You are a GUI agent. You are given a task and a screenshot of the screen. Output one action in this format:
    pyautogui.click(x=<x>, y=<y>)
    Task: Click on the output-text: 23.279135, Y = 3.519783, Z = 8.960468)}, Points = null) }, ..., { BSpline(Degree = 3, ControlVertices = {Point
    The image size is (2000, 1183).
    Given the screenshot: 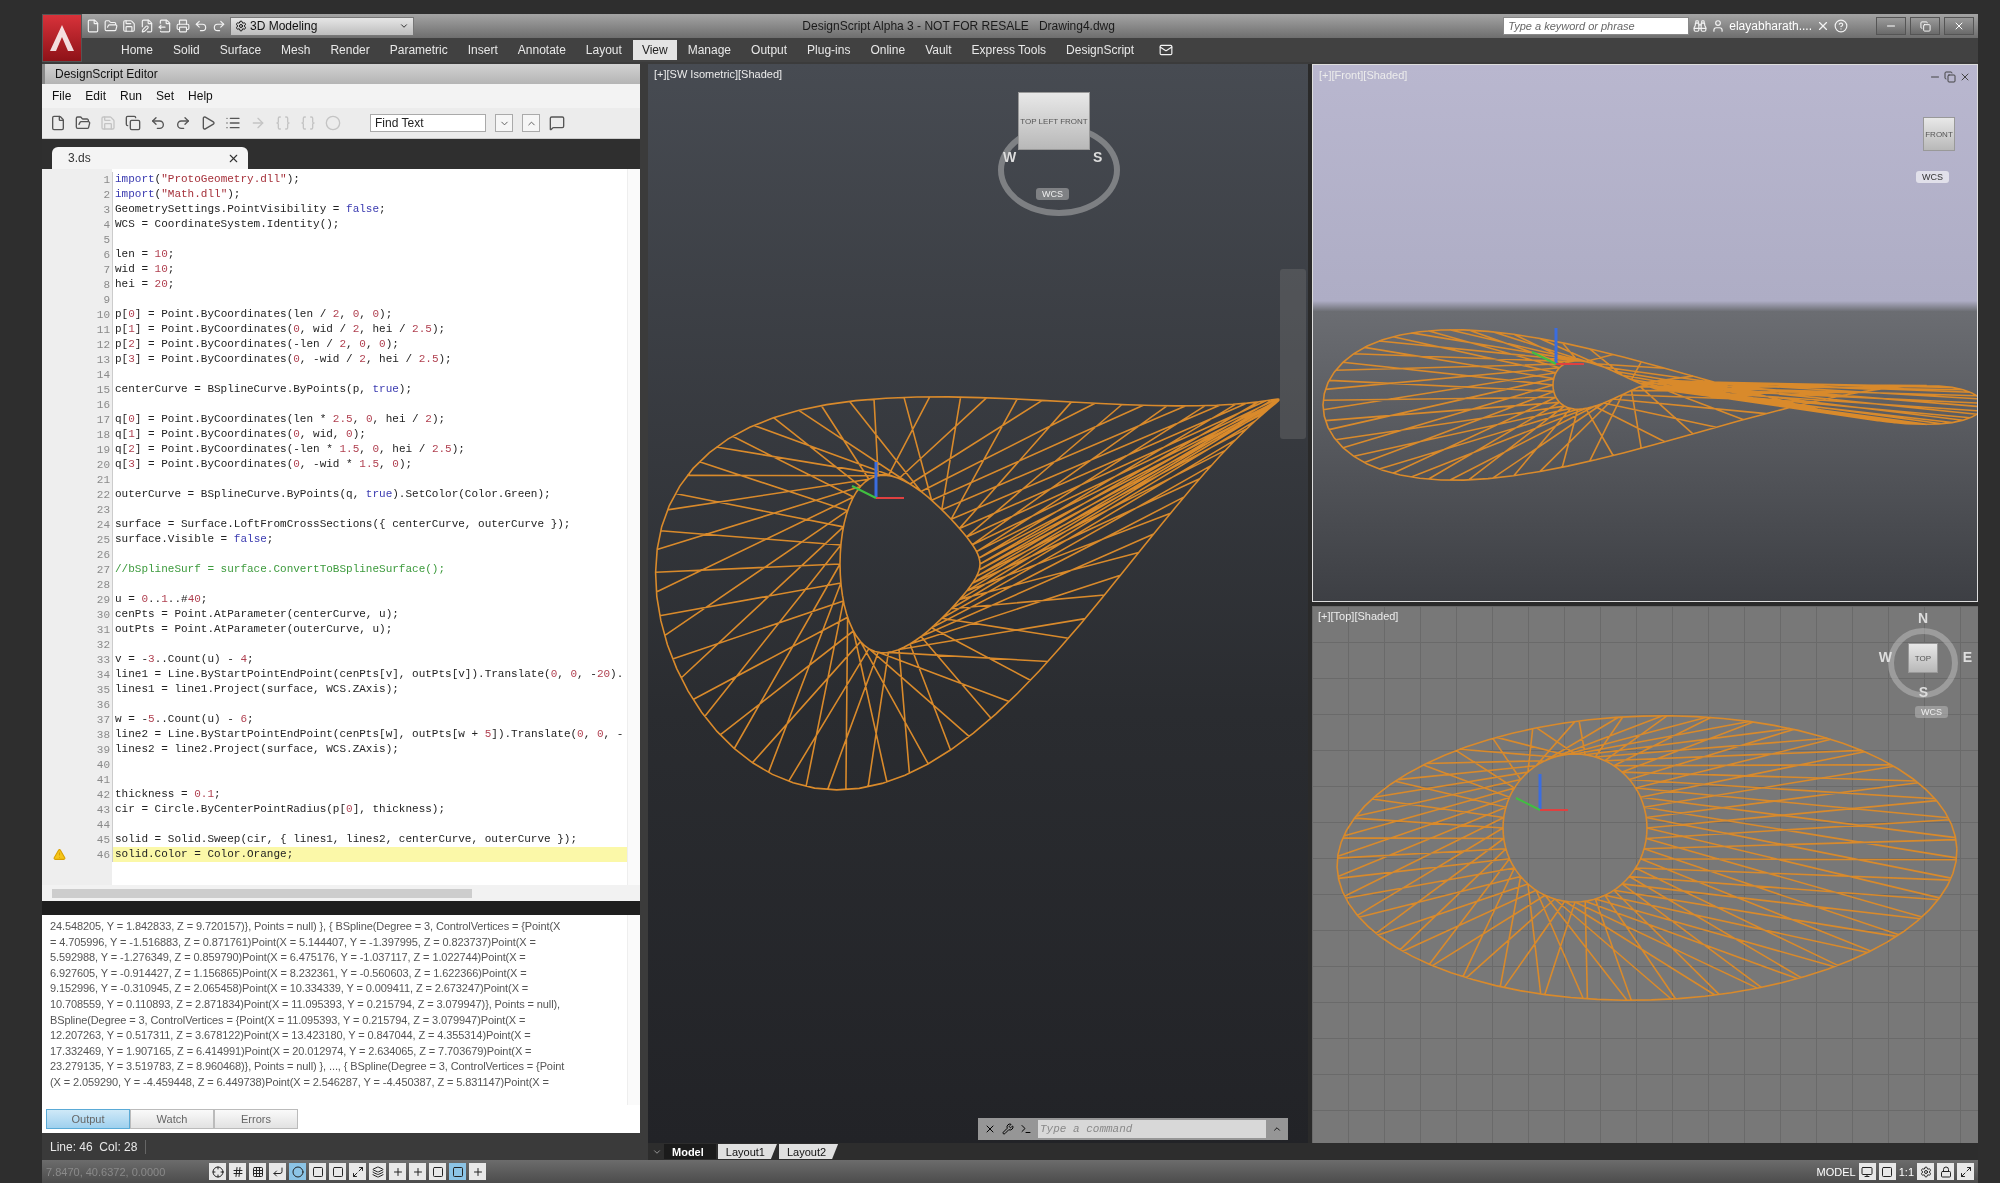 What is the action you would take?
    pyautogui.click(x=308, y=1067)
    